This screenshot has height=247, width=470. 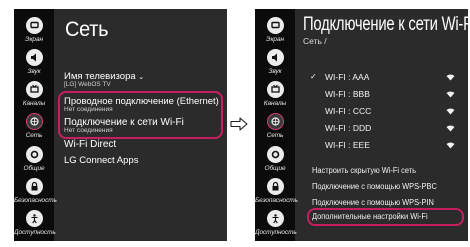 I want to click on wifi-network-name: WI-FI : EEE, so click(x=347, y=145).